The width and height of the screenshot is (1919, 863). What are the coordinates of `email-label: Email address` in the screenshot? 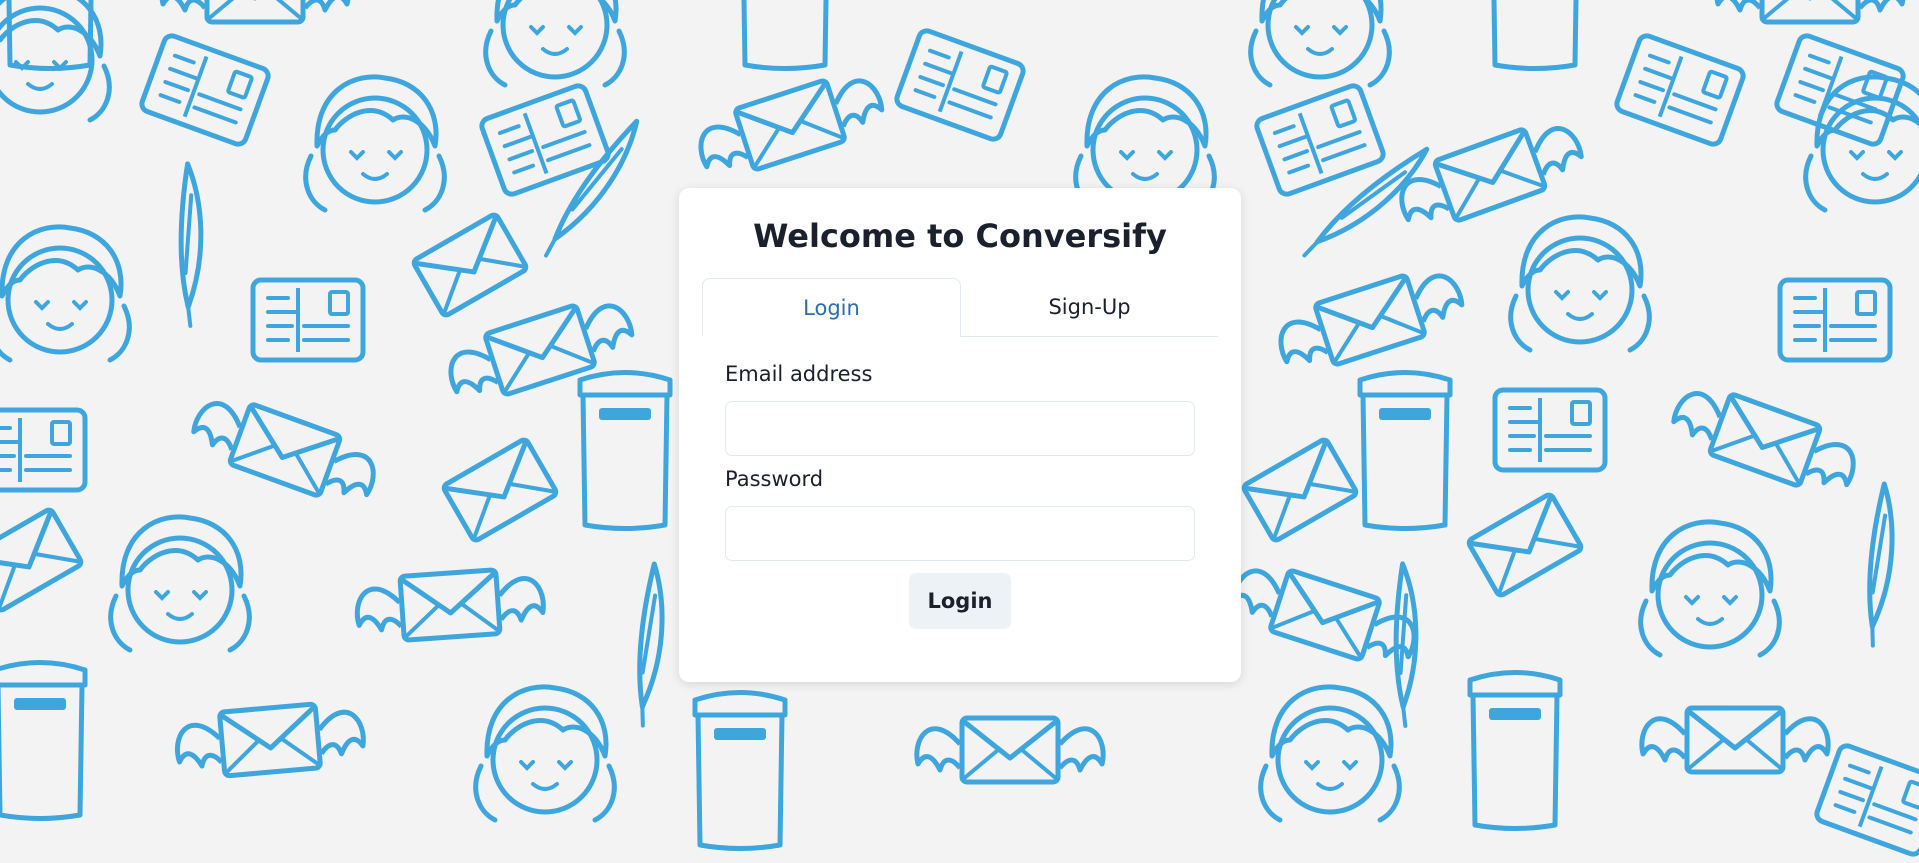 It's located at (799, 374).